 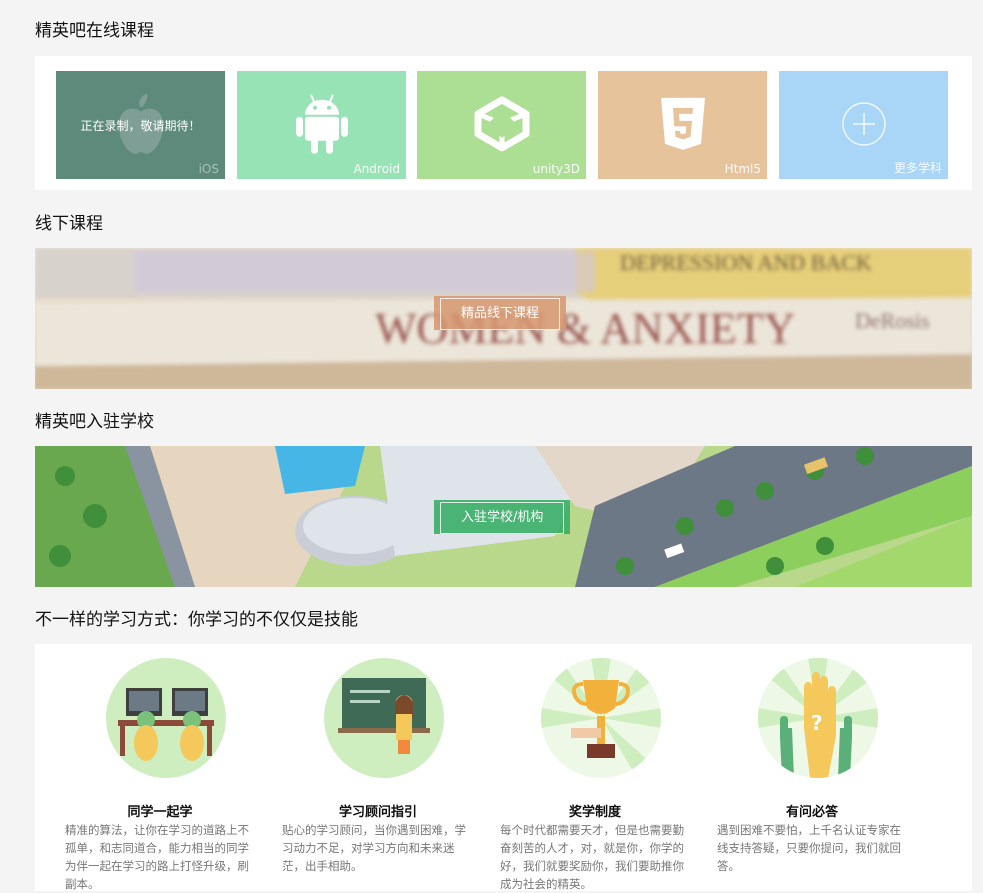 I want to click on android-icon, so click(x=321, y=124).